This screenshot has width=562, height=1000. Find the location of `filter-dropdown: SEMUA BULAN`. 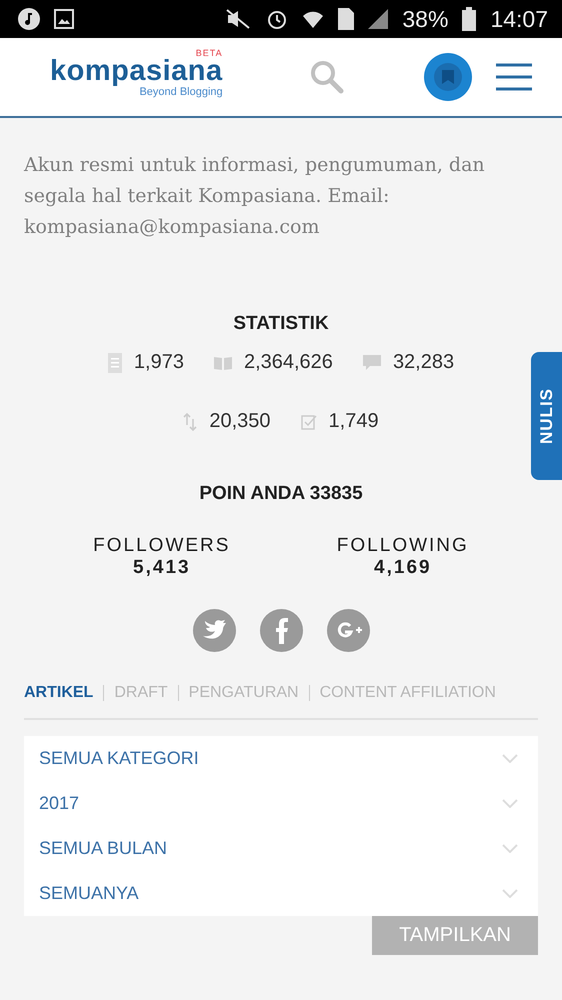

filter-dropdown: SEMUA BULAN is located at coordinates (281, 848).